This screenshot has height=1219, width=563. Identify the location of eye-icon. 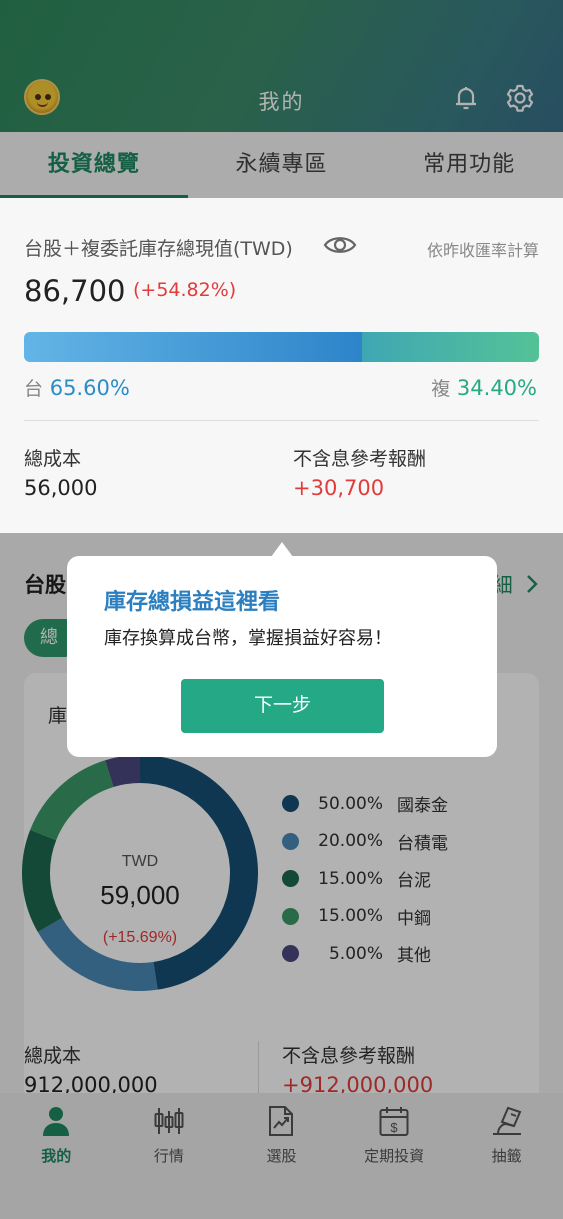
(340, 247).